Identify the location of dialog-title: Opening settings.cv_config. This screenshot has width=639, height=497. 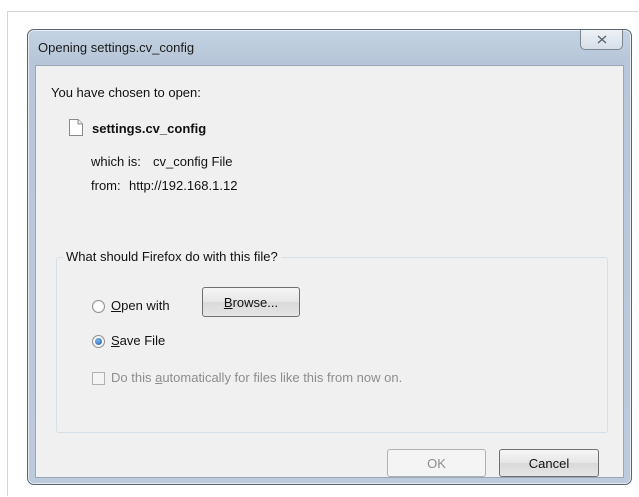
(116, 47).